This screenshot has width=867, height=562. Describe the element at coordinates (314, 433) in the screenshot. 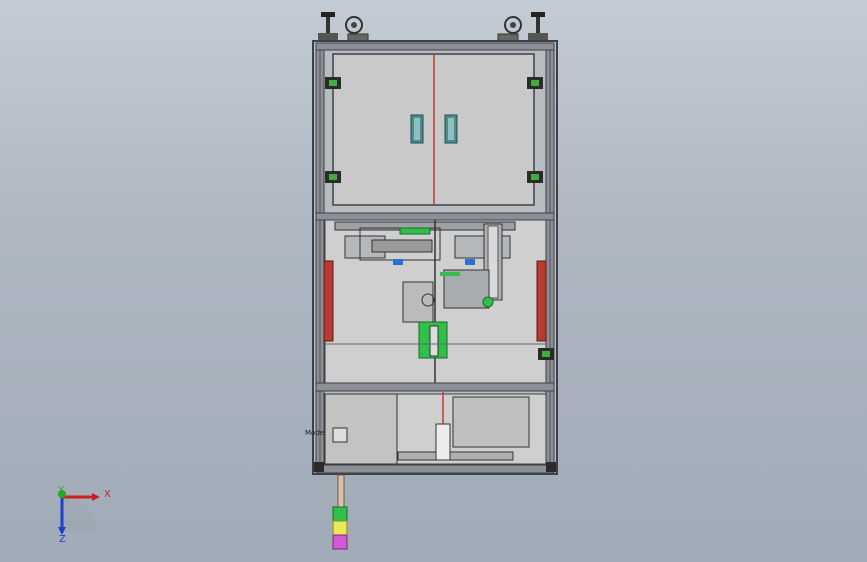

I see `panel-tag: Mode` at that location.